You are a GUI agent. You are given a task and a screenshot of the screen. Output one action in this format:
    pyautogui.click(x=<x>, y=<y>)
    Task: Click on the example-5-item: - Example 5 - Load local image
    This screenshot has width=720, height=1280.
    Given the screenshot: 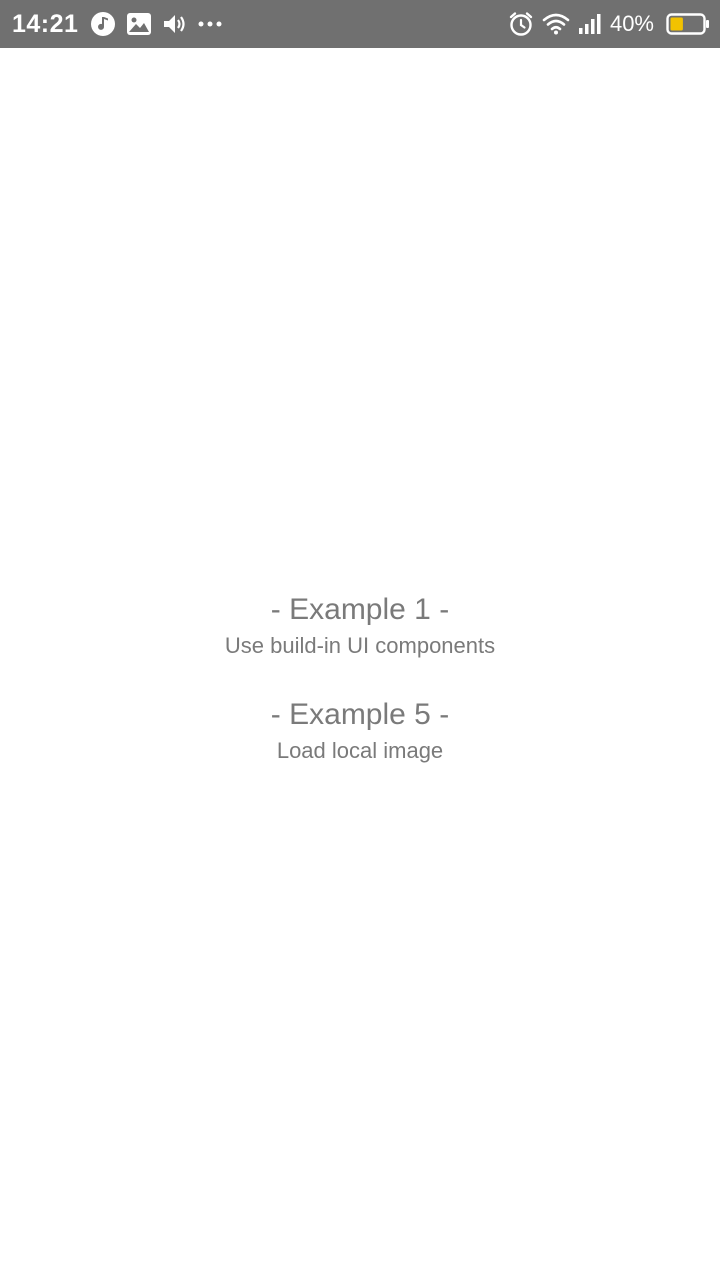 What is the action you would take?
    pyautogui.click(x=360, y=731)
    